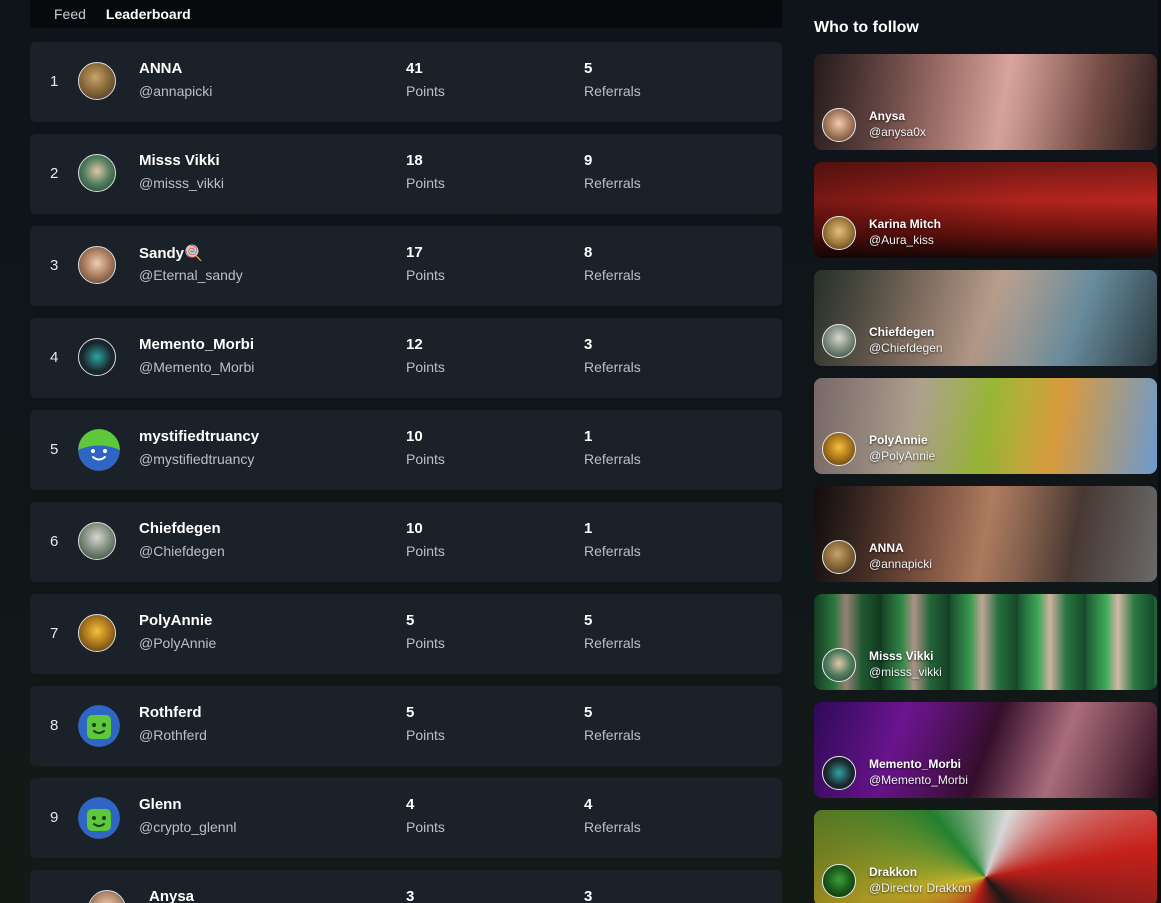 The height and width of the screenshot is (903, 1161). What do you see at coordinates (887, 116) in the screenshot?
I see `card-user-name: Anysa` at bounding box center [887, 116].